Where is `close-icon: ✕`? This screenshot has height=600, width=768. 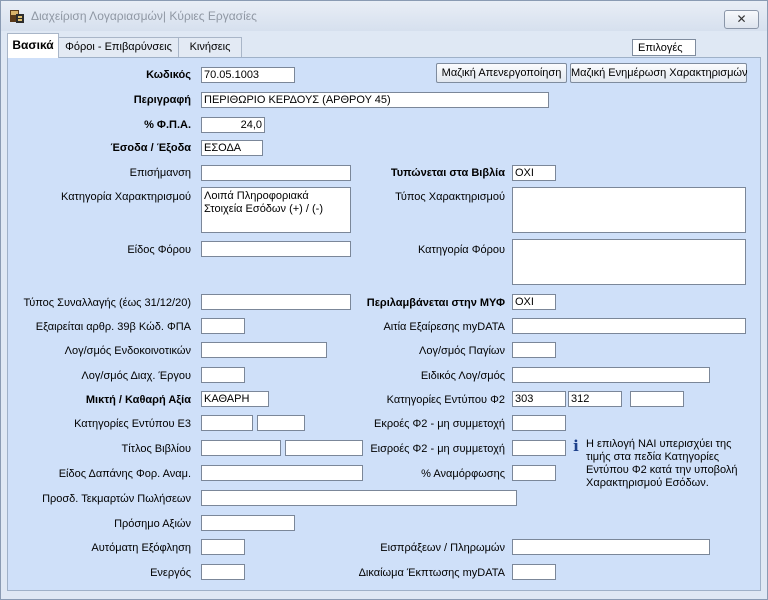 close-icon: ✕ is located at coordinates (741, 19).